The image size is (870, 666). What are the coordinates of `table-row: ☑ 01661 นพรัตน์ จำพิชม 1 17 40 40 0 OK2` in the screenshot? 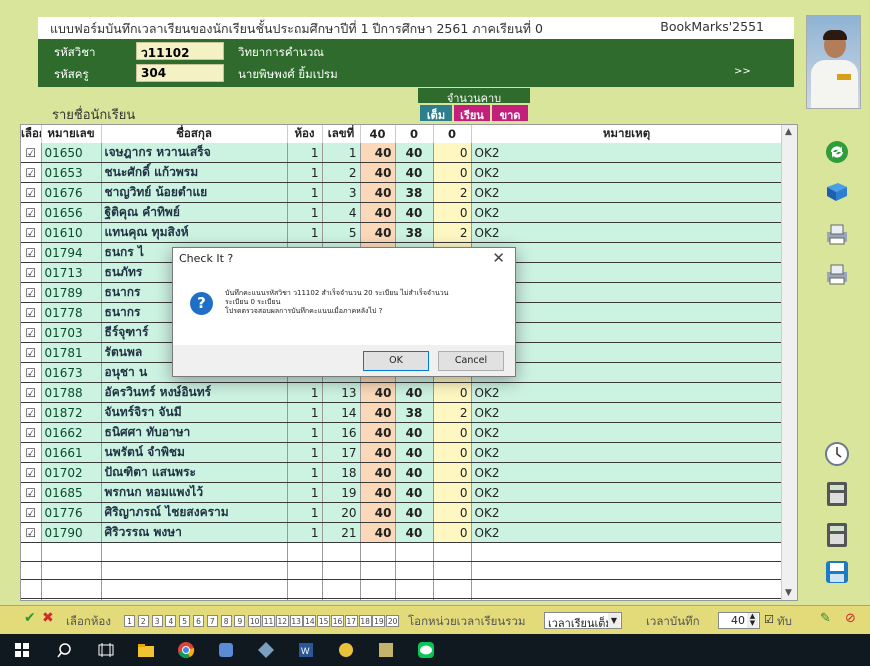 It's located at (402, 452).